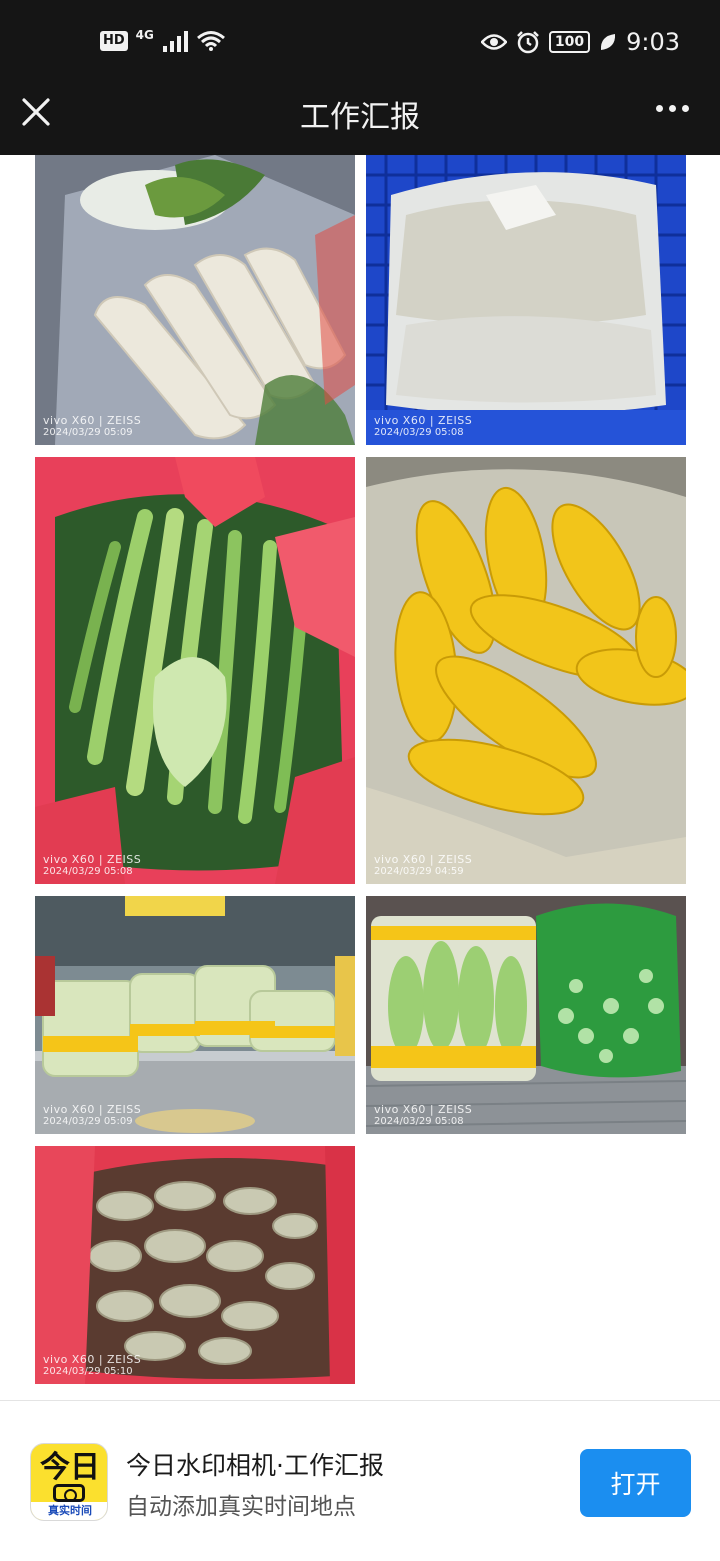 This screenshot has width=720, height=1561. Describe the element at coordinates (527, 42) in the screenshot. I see `alarm-icon` at that location.